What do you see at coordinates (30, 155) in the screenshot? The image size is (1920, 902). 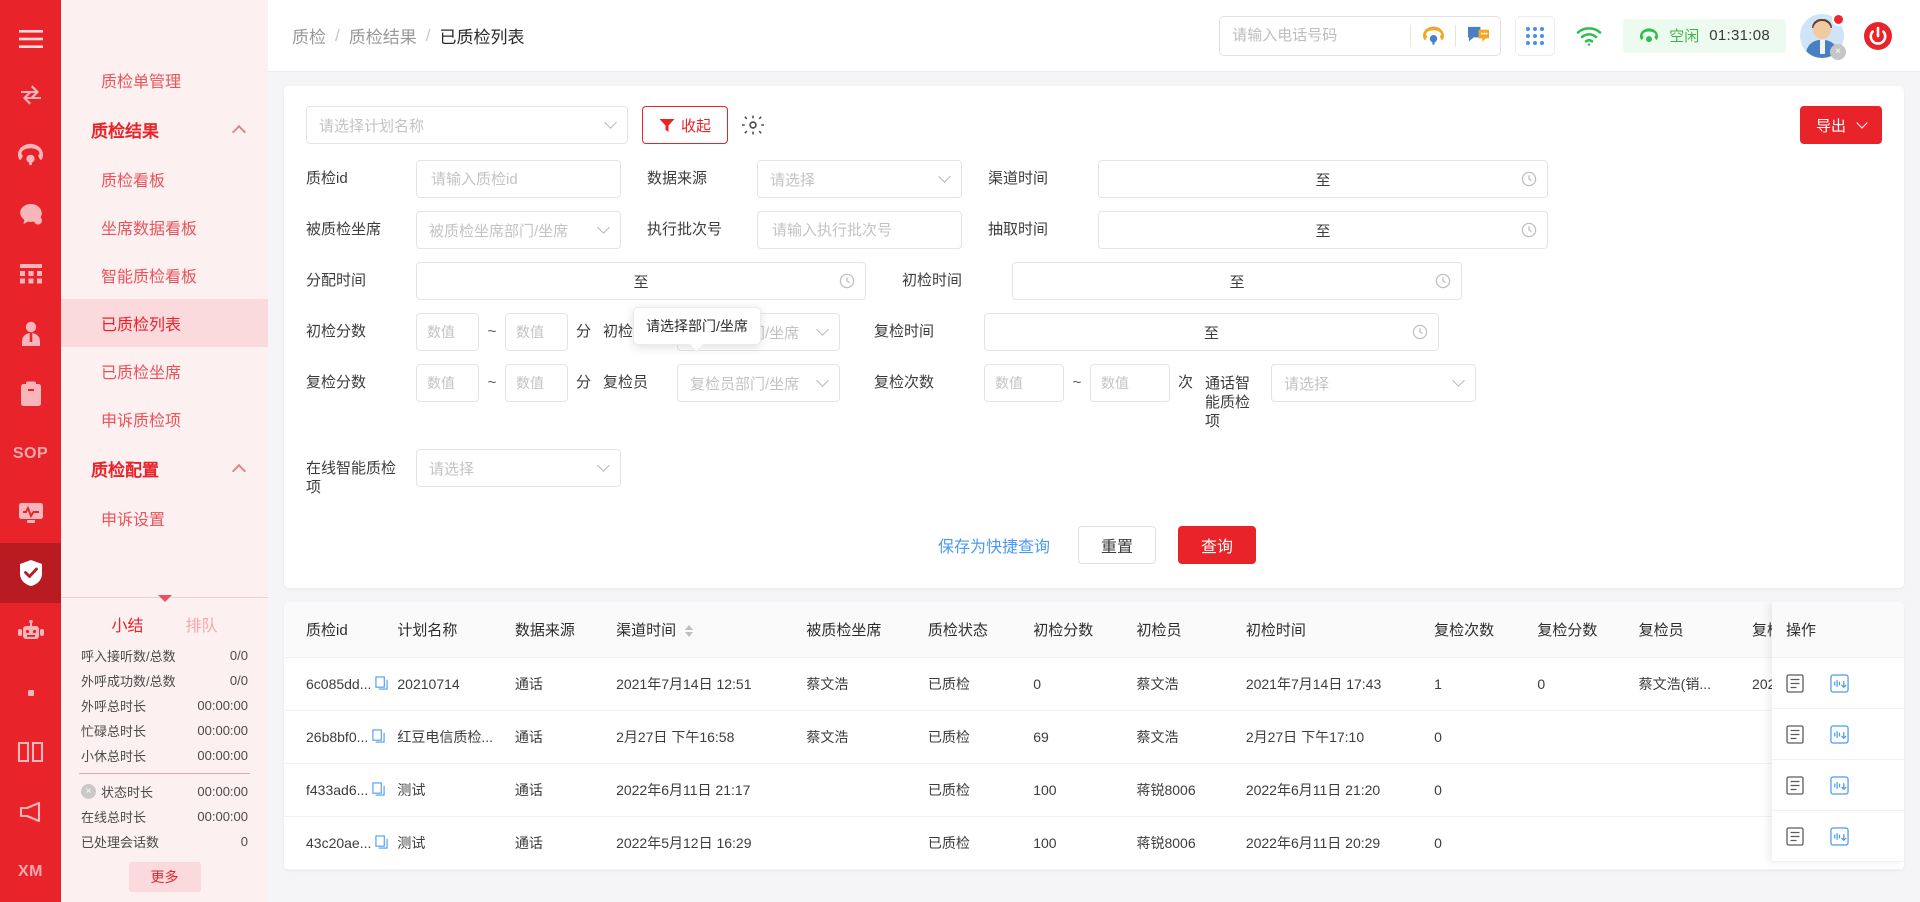 I see `telephone-icon` at bounding box center [30, 155].